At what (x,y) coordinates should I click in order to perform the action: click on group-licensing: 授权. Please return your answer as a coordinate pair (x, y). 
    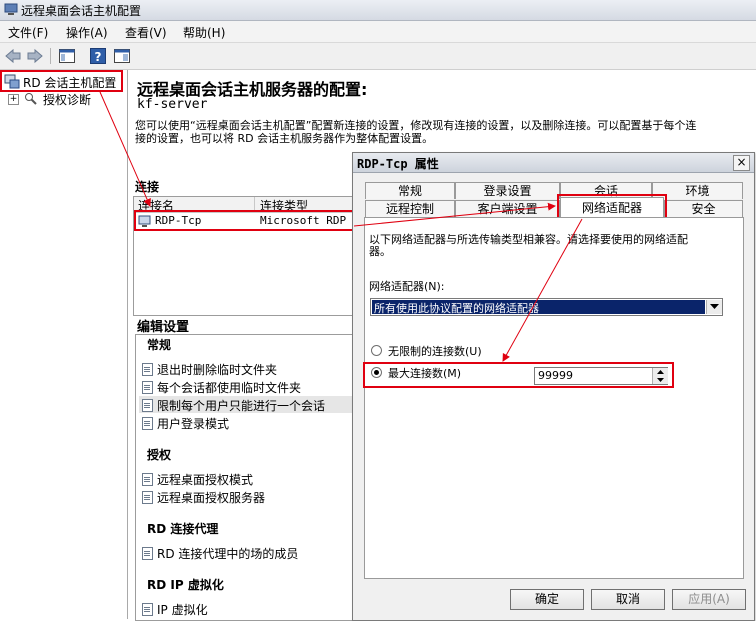
    Looking at the image, I should click on (159, 455).